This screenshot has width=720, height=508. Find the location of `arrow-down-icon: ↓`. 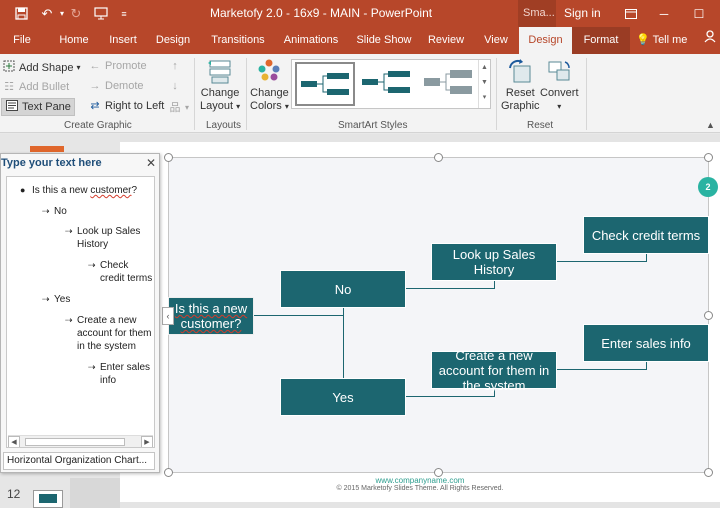

arrow-down-icon: ↓ is located at coordinates (175, 86).